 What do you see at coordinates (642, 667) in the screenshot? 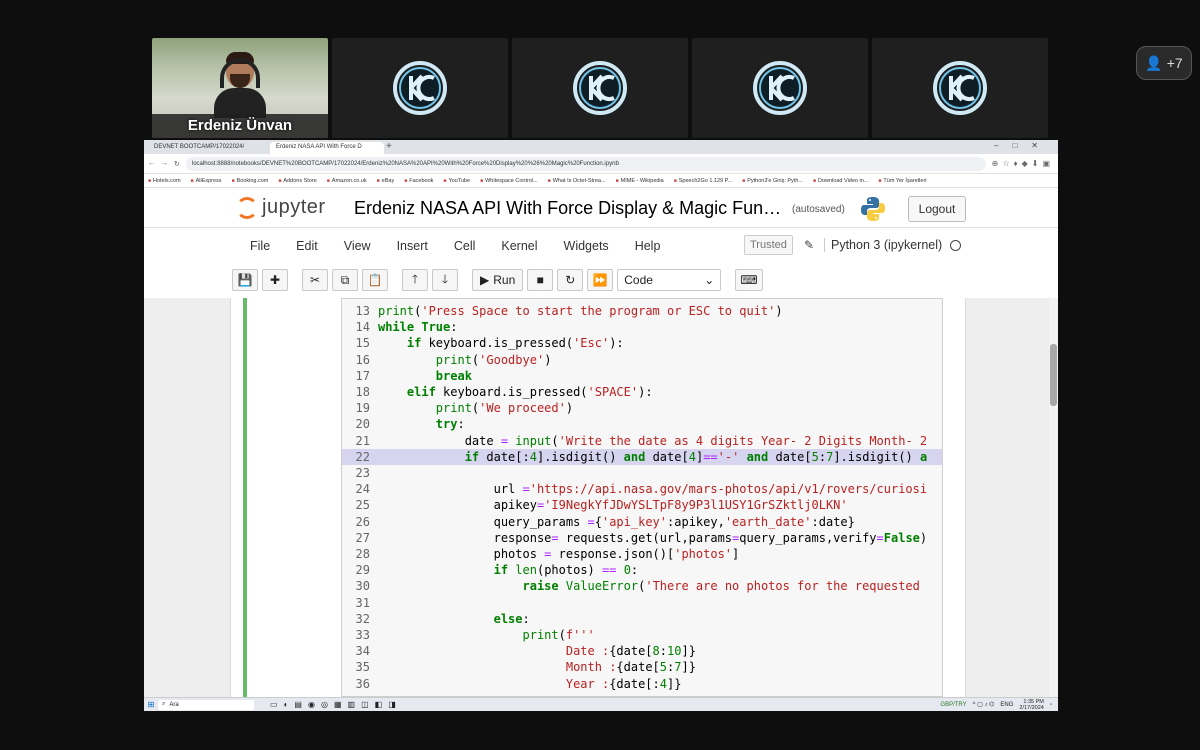
I see `code-line: 35 Month :{date[5:7]}` at bounding box center [642, 667].